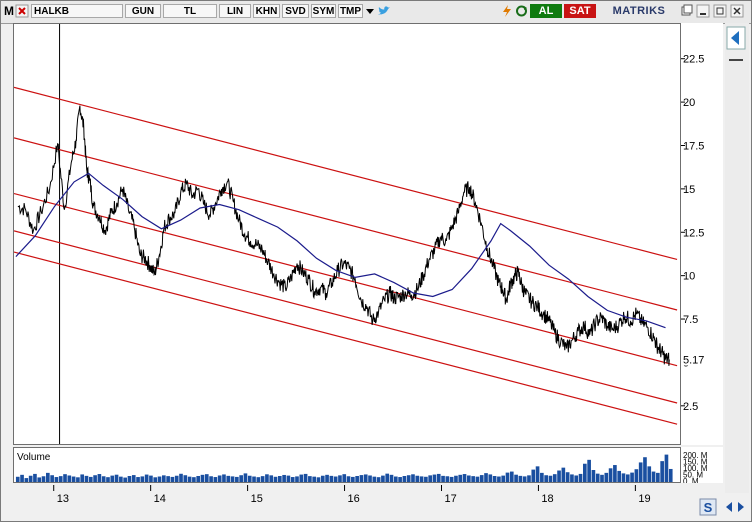 The width and height of the screenshot is (752, 522). I want to click on minimize-icon, so click(703, 11).